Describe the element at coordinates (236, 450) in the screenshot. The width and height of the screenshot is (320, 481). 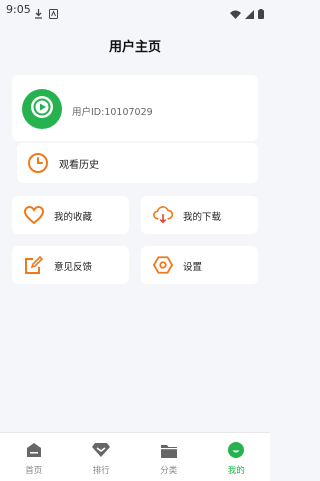
I see `profile-smile-icon` at that location.